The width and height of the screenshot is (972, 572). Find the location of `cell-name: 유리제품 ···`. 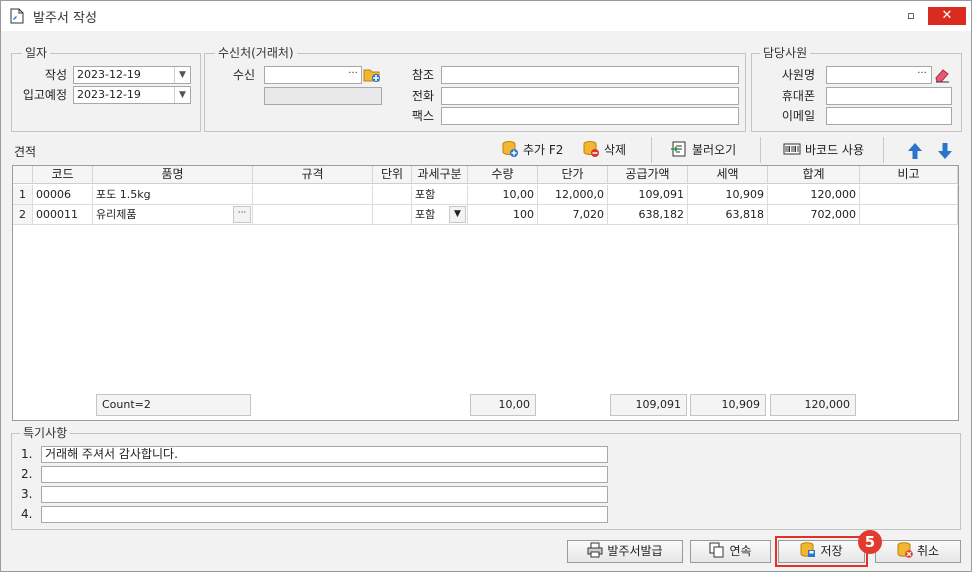

cell-name: 유리제품 ··· is located at coordinates (173, 215).